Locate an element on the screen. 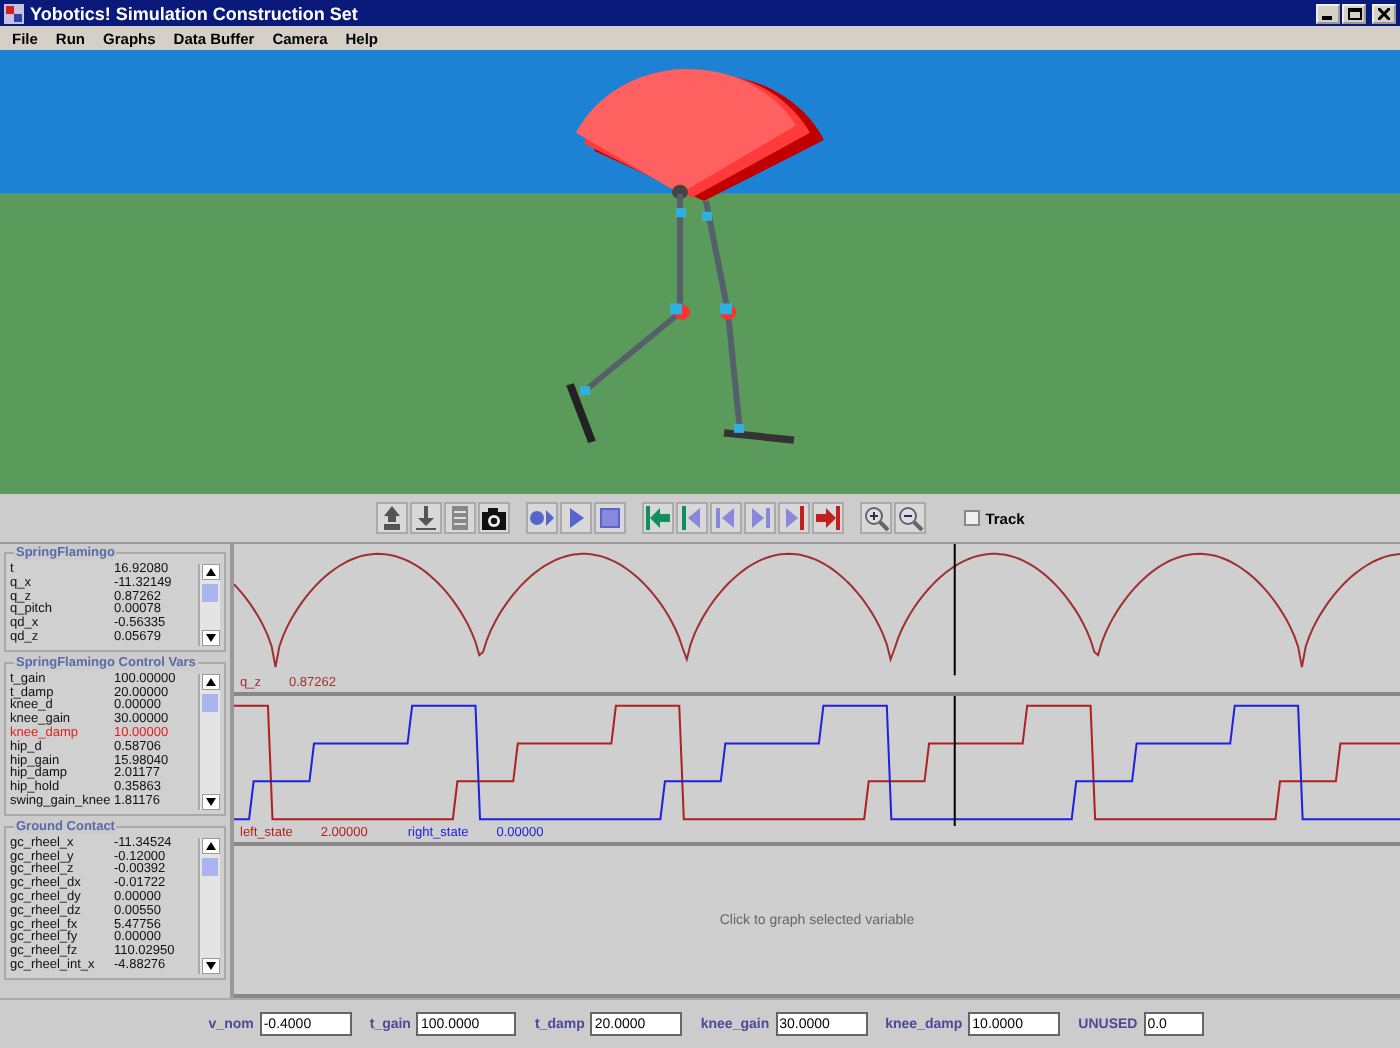 This screenshot has width=1400, height=1048. go-to-end-button is located at coordinates (827, 518).